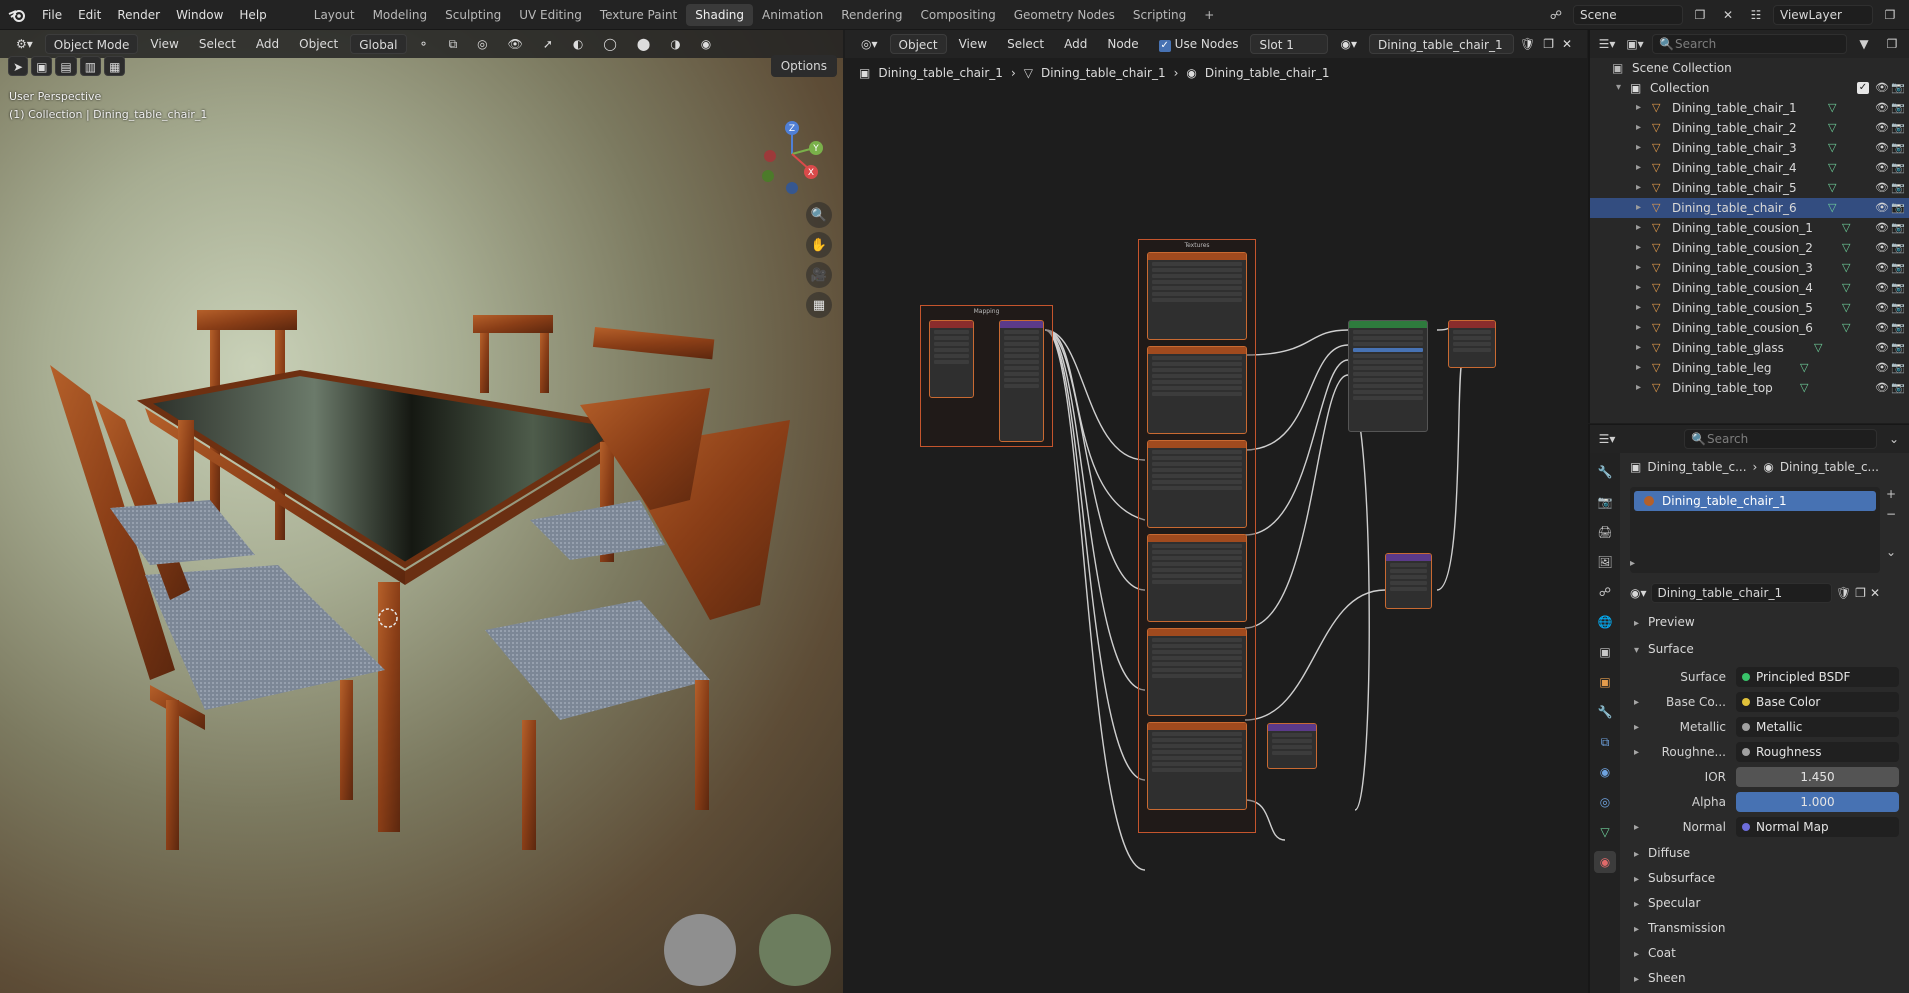  Describe the element at coordinates (1898, 88) in the screenshot. I see `collection-camera-icon: 📷` at that location.